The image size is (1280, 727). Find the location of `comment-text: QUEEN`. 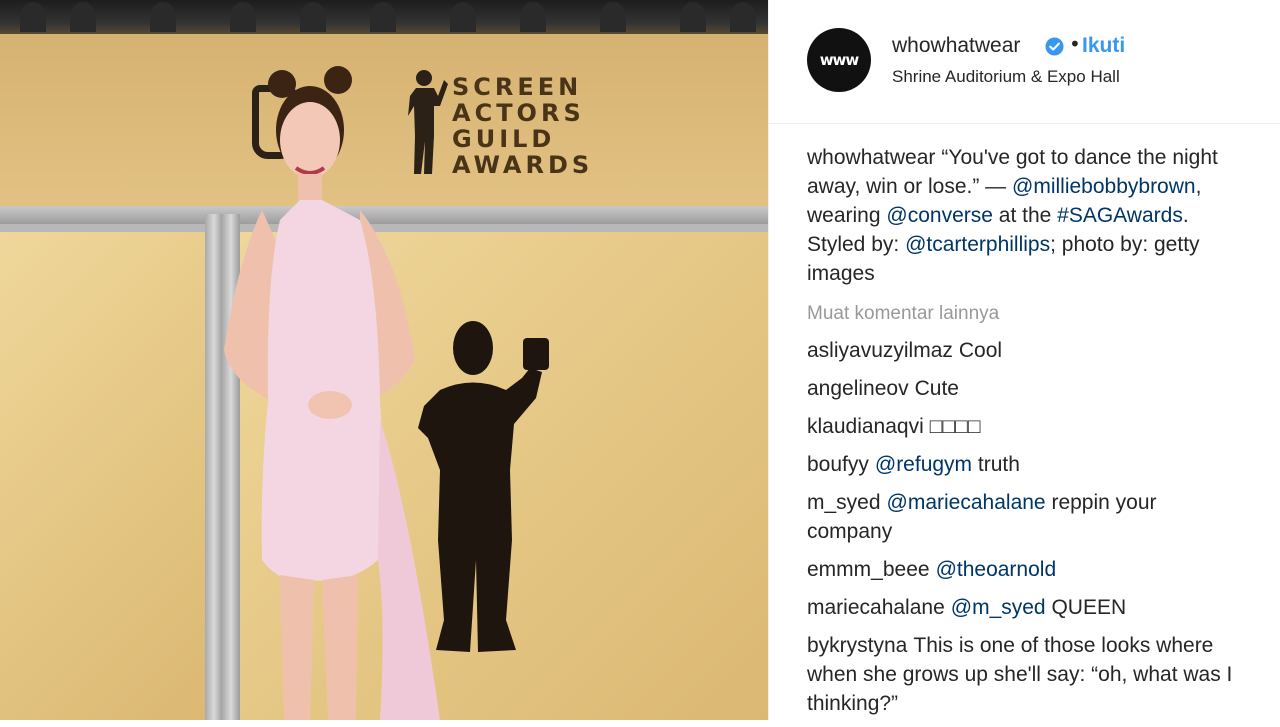

comment-text: QUEEN is located at coordinates (1089, 607).